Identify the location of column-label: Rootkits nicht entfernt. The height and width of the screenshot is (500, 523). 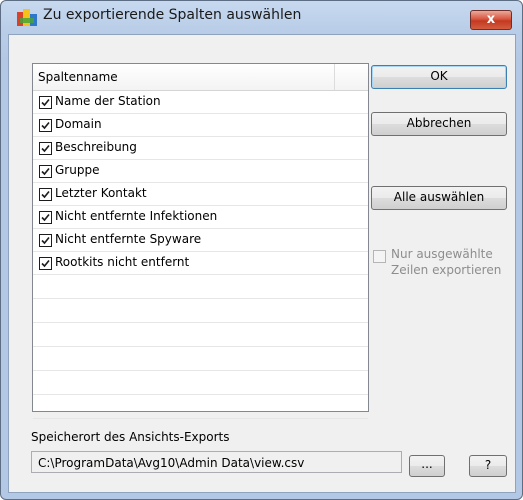
(122, 262).